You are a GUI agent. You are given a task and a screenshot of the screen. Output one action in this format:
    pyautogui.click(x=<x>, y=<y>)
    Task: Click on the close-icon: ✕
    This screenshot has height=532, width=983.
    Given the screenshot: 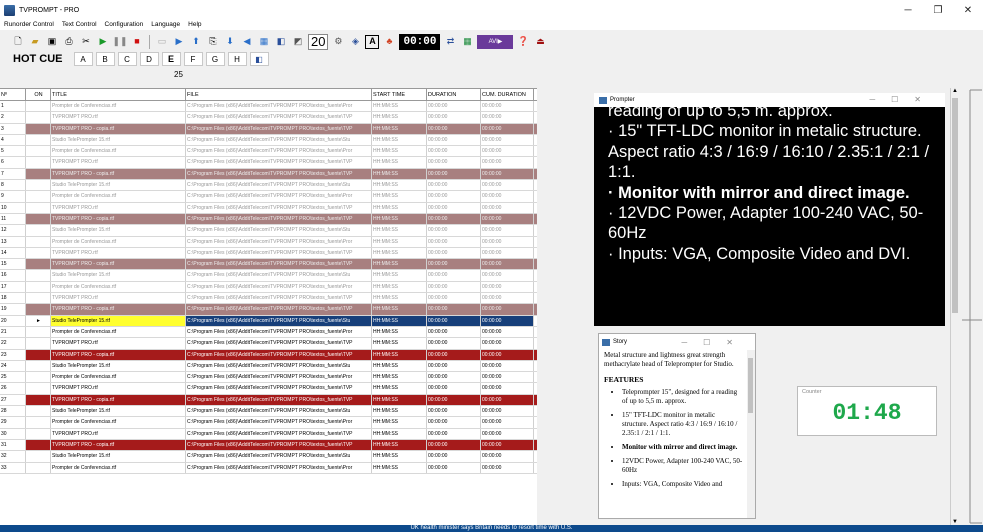 What is the action you would take?
    pyautogui.click(x=968, y=10)
    